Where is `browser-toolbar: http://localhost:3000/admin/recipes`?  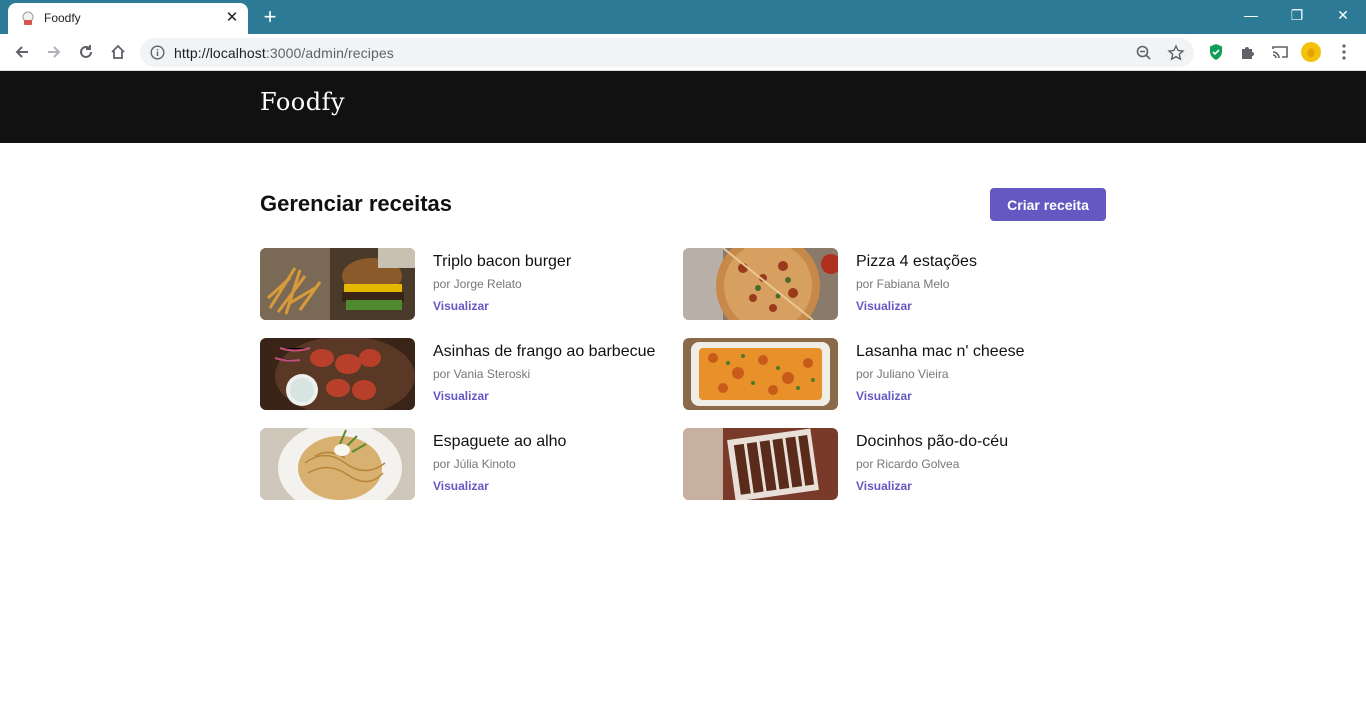 browser-toolbar: http://localhost:3000/admin/recipes is located at coordinates (683, 52).